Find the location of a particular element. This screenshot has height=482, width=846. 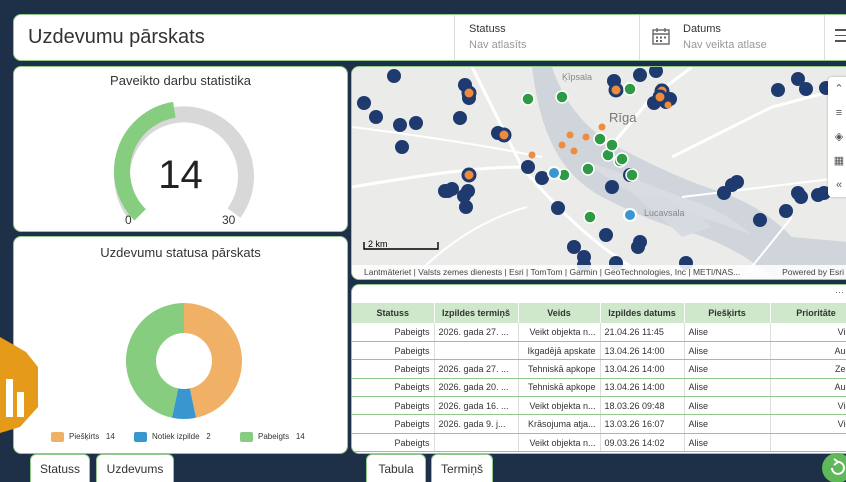

tab-uzdevums: Uzdevums is located at coordinates (135, 468).